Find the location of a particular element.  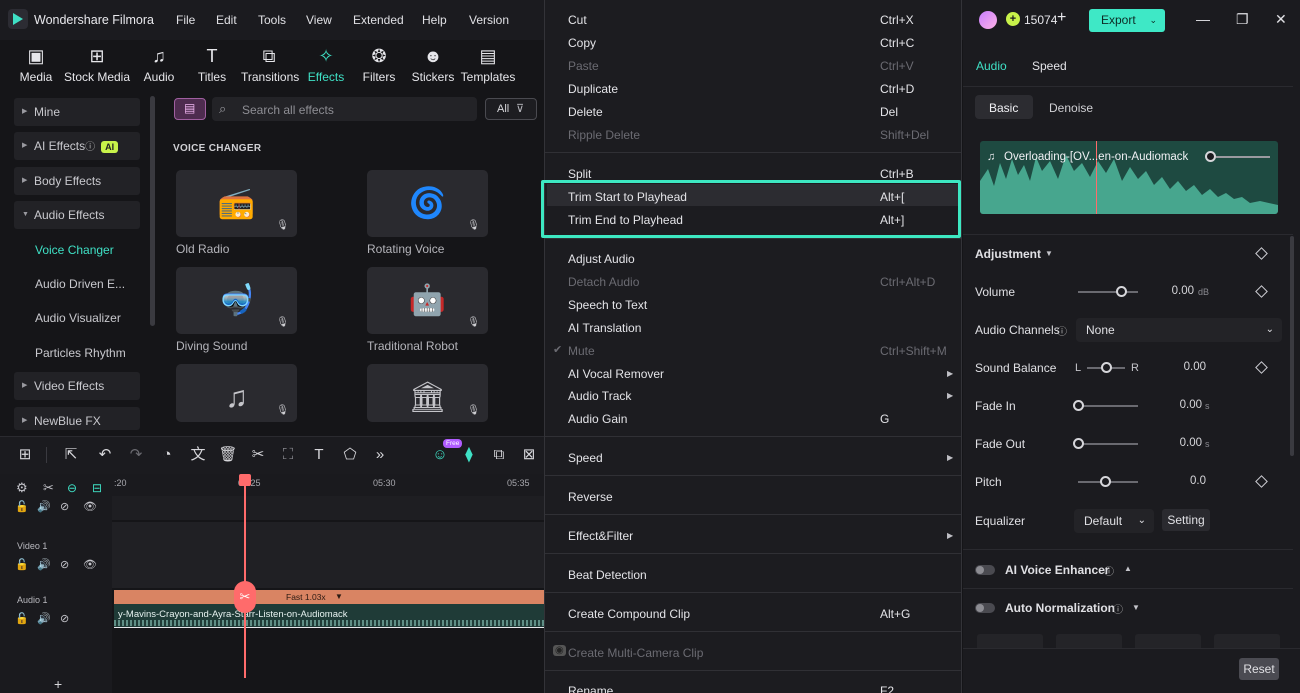

tool-media: ▣ Media is located at coordinates (36, 65).